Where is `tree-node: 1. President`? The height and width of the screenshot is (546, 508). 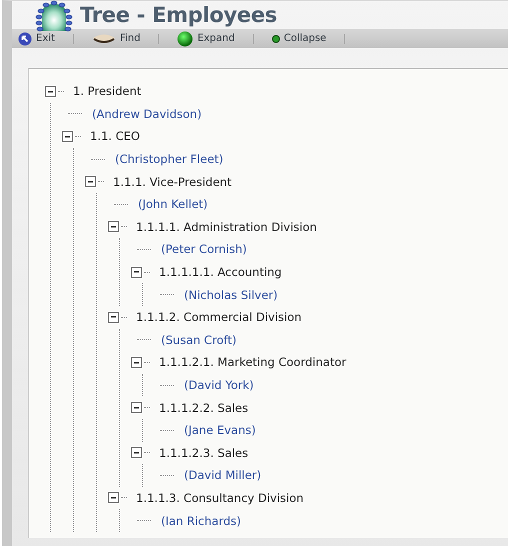 tree-node: 1. President is located at coordinates (107, 91).